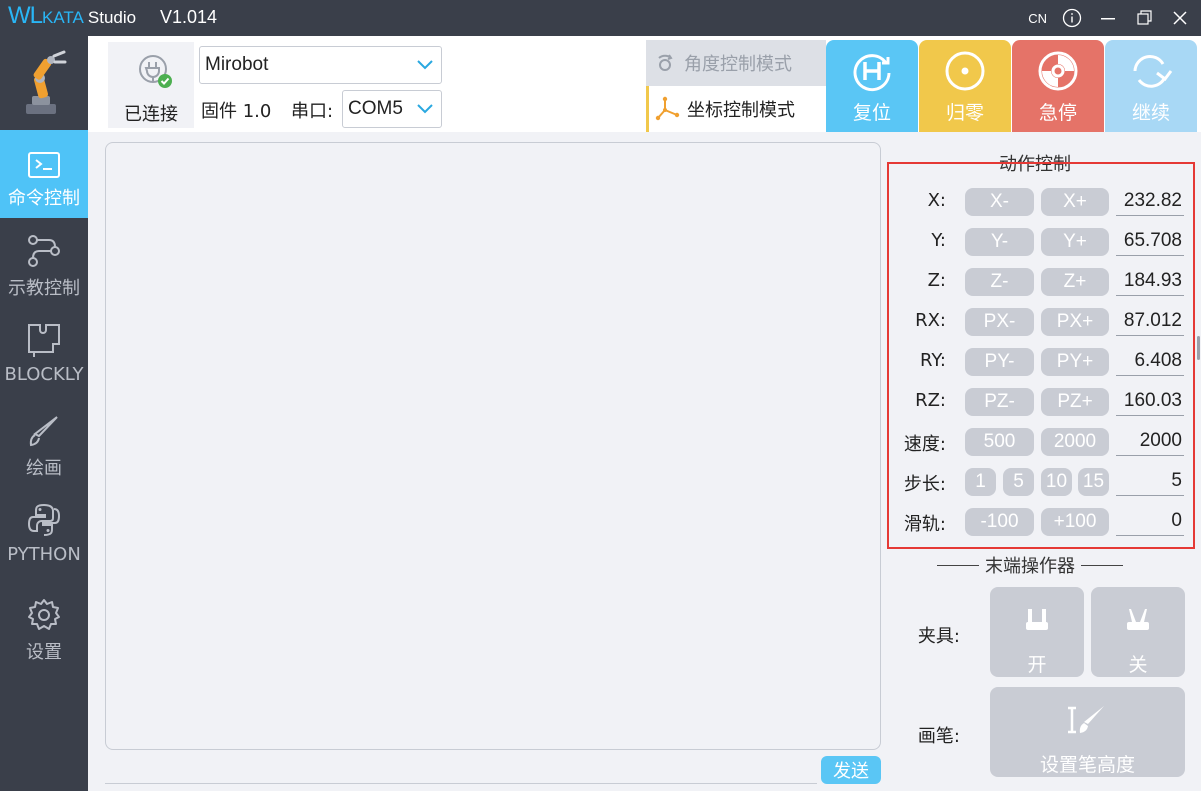 This screenshot has width=1201, height=791. What do you see at coordinates (999, 402) in the screenshot?
I see `axis-minus-button: PZ-` at bounding box center [999, 402].